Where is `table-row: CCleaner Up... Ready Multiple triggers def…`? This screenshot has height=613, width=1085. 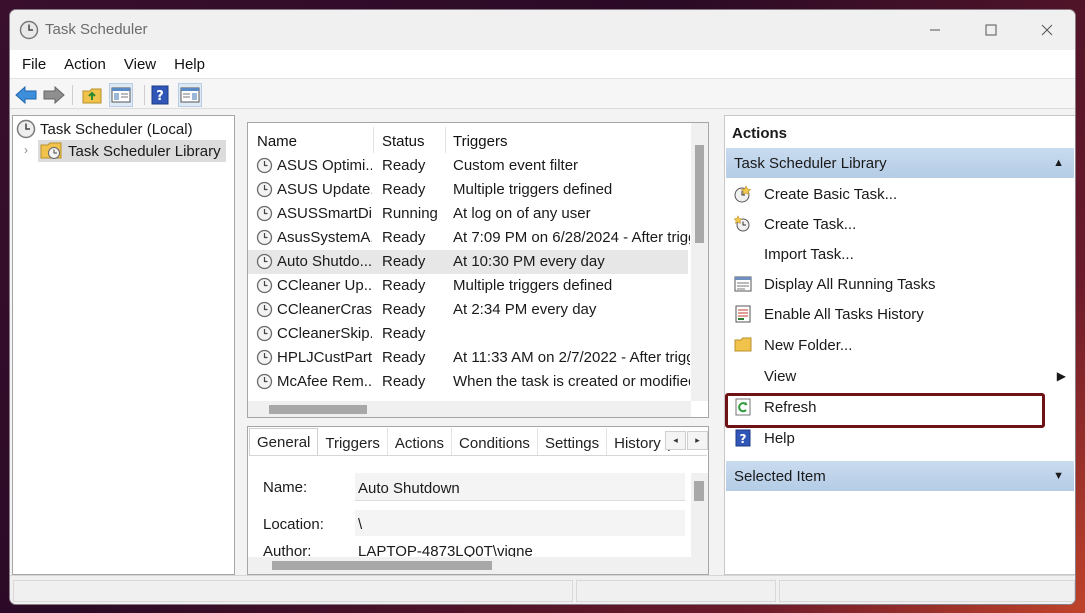 table-row: CCleaner Up... Ready Multiple triggers def… is located at coordinates (468, 286).